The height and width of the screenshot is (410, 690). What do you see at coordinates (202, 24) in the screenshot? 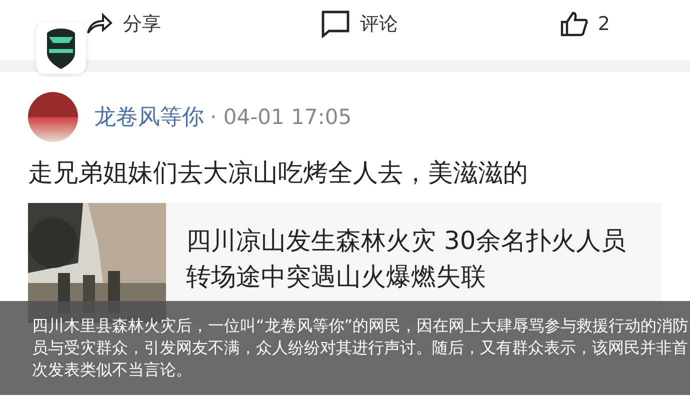
I see `share-button: 分享` at bounding box center [202, 24].